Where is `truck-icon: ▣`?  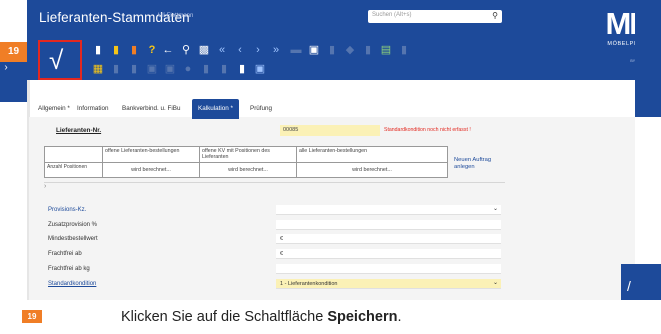
truck-icon: ▣ is located at coordinates (314, 50).